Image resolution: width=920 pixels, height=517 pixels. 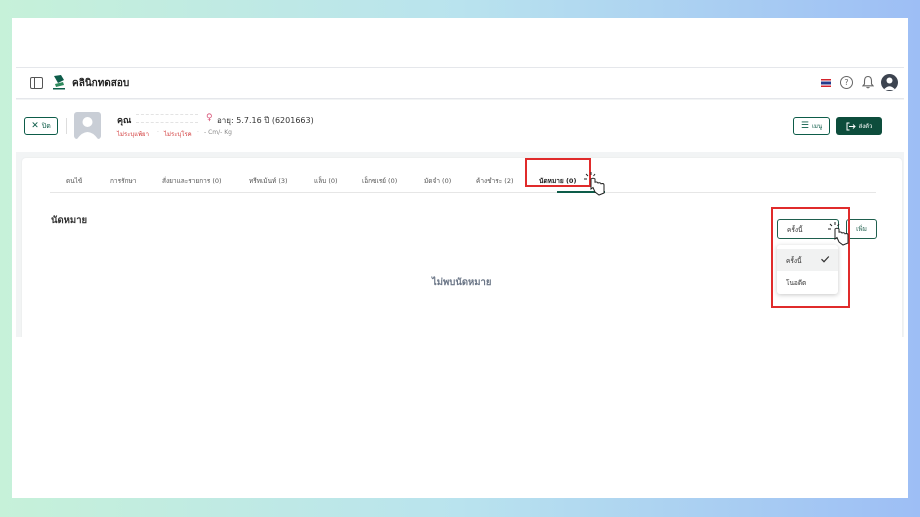 I want to click on tab-patient: ดนไข้, so click(x=74, y=181).